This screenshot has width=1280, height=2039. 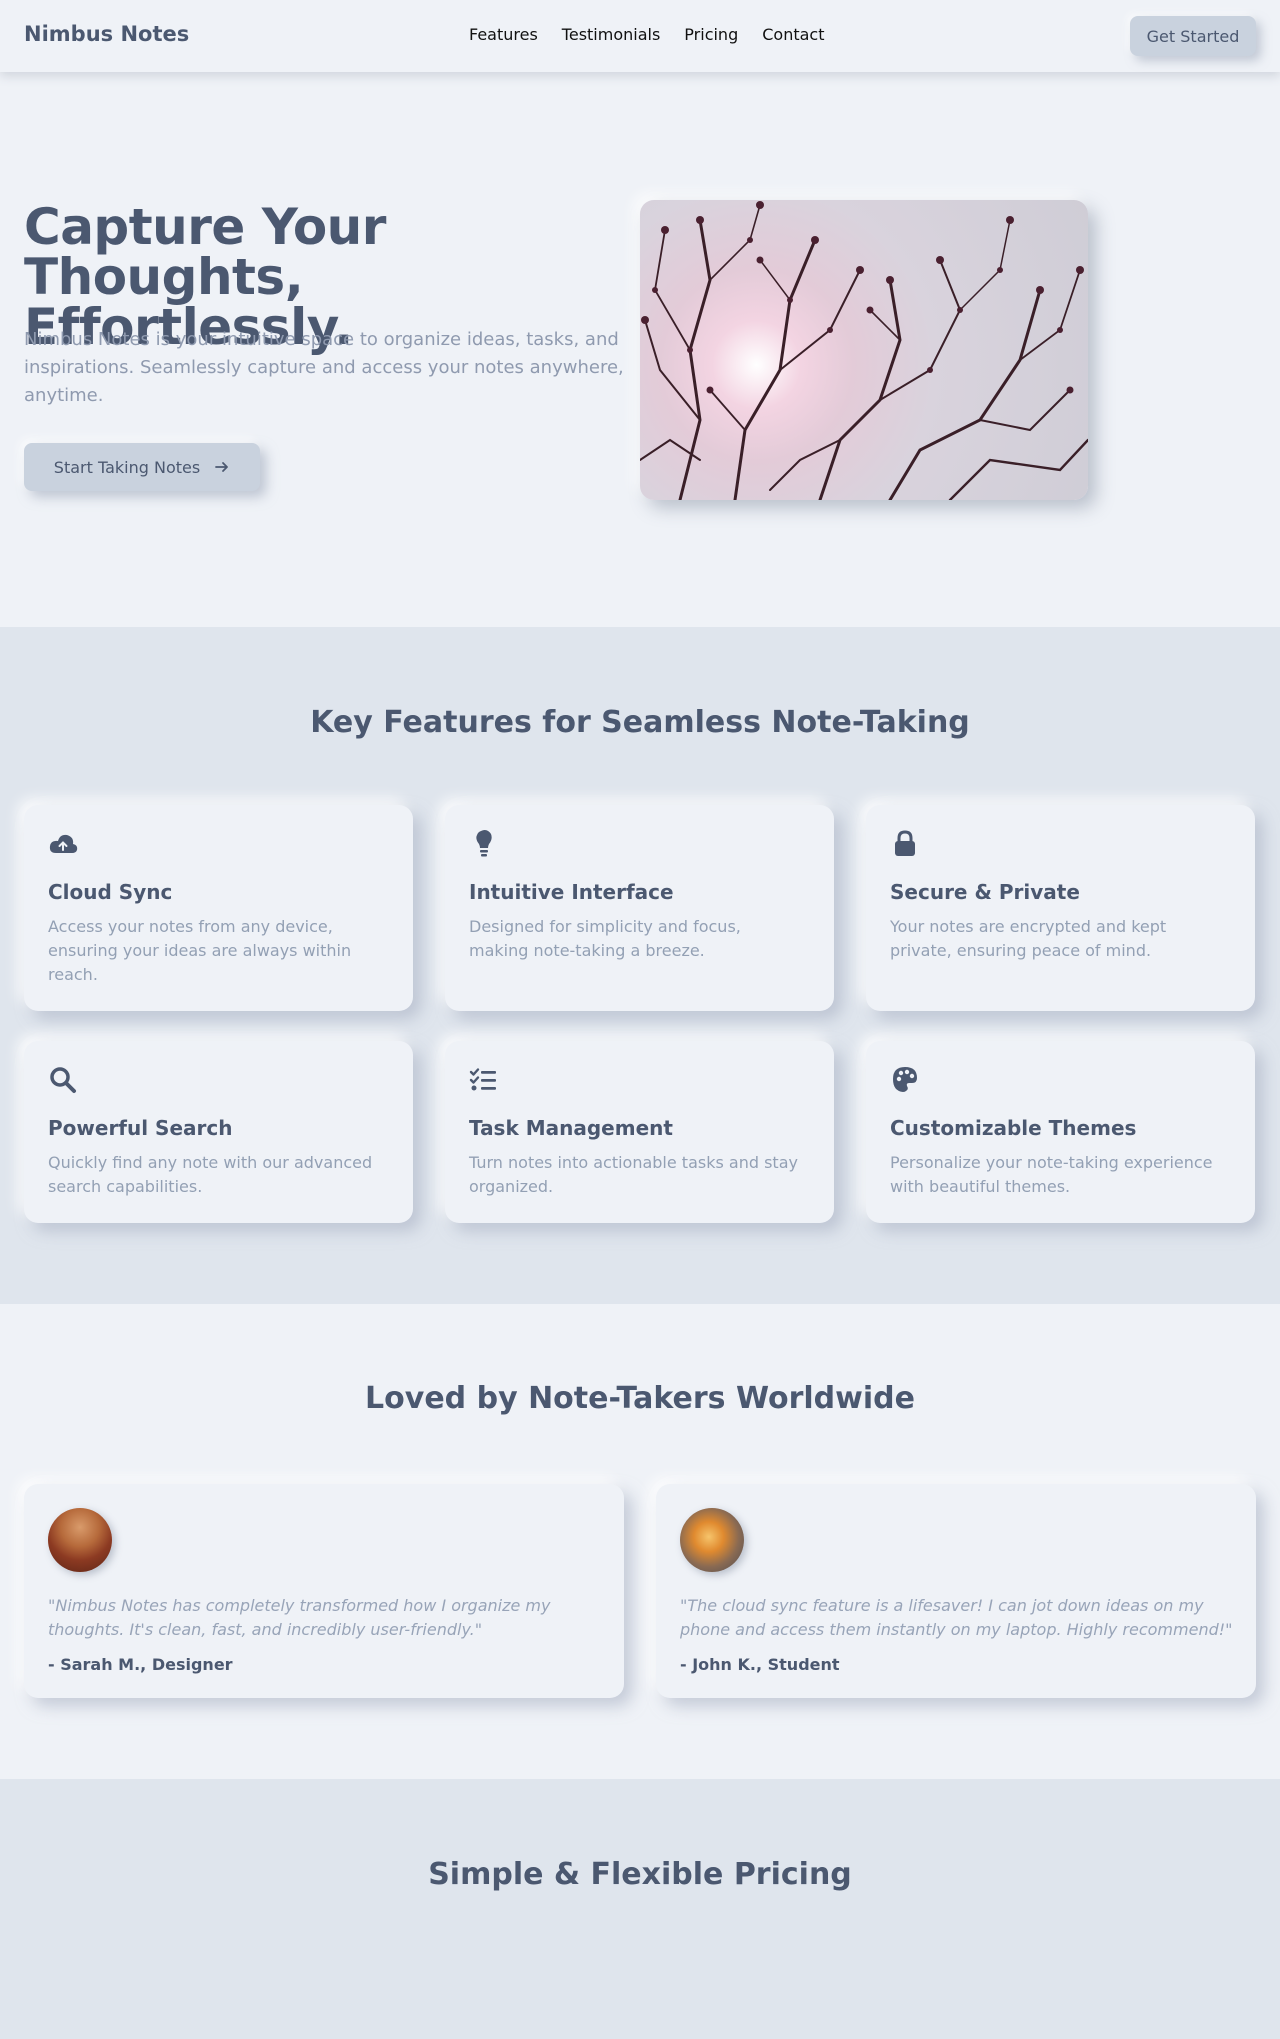 I want to click on arrow-right-icon, so click(x=222, y=467).